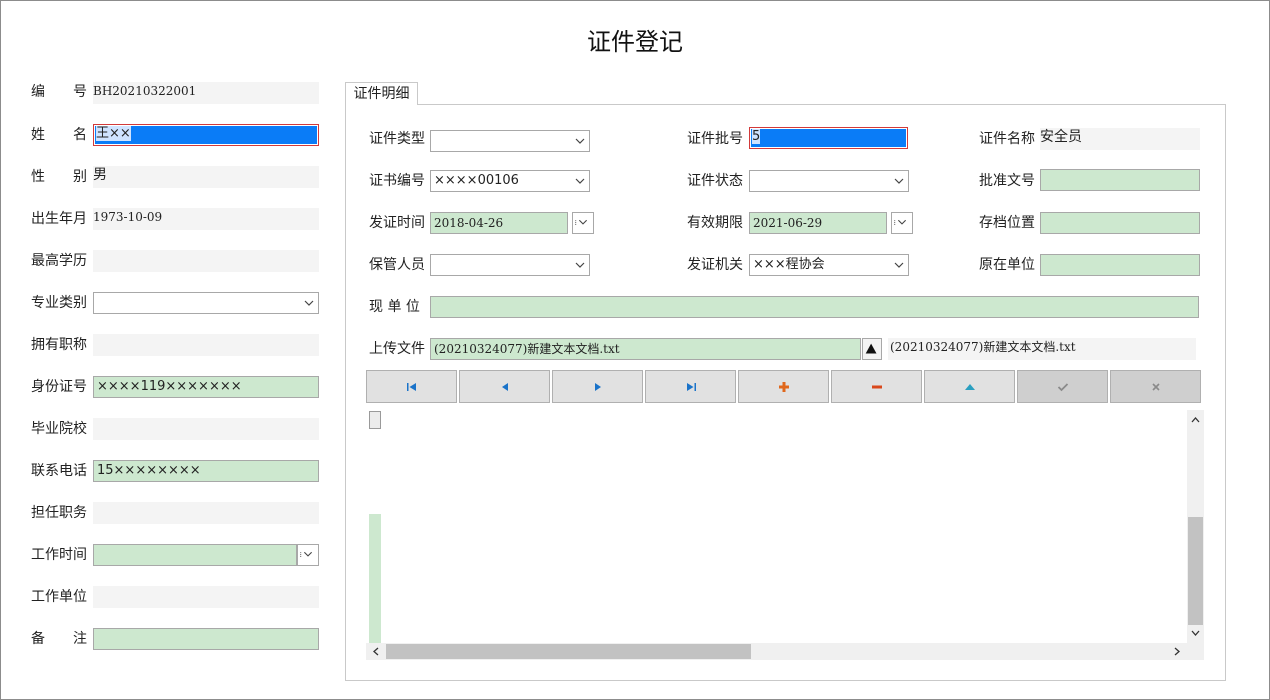 The width and height of the screenshot is (1270, 700). What do you see at coordinates (59, 555) in the screenshot?
I see `work-time-label: 工作时间` at bounding box center [59, 555].